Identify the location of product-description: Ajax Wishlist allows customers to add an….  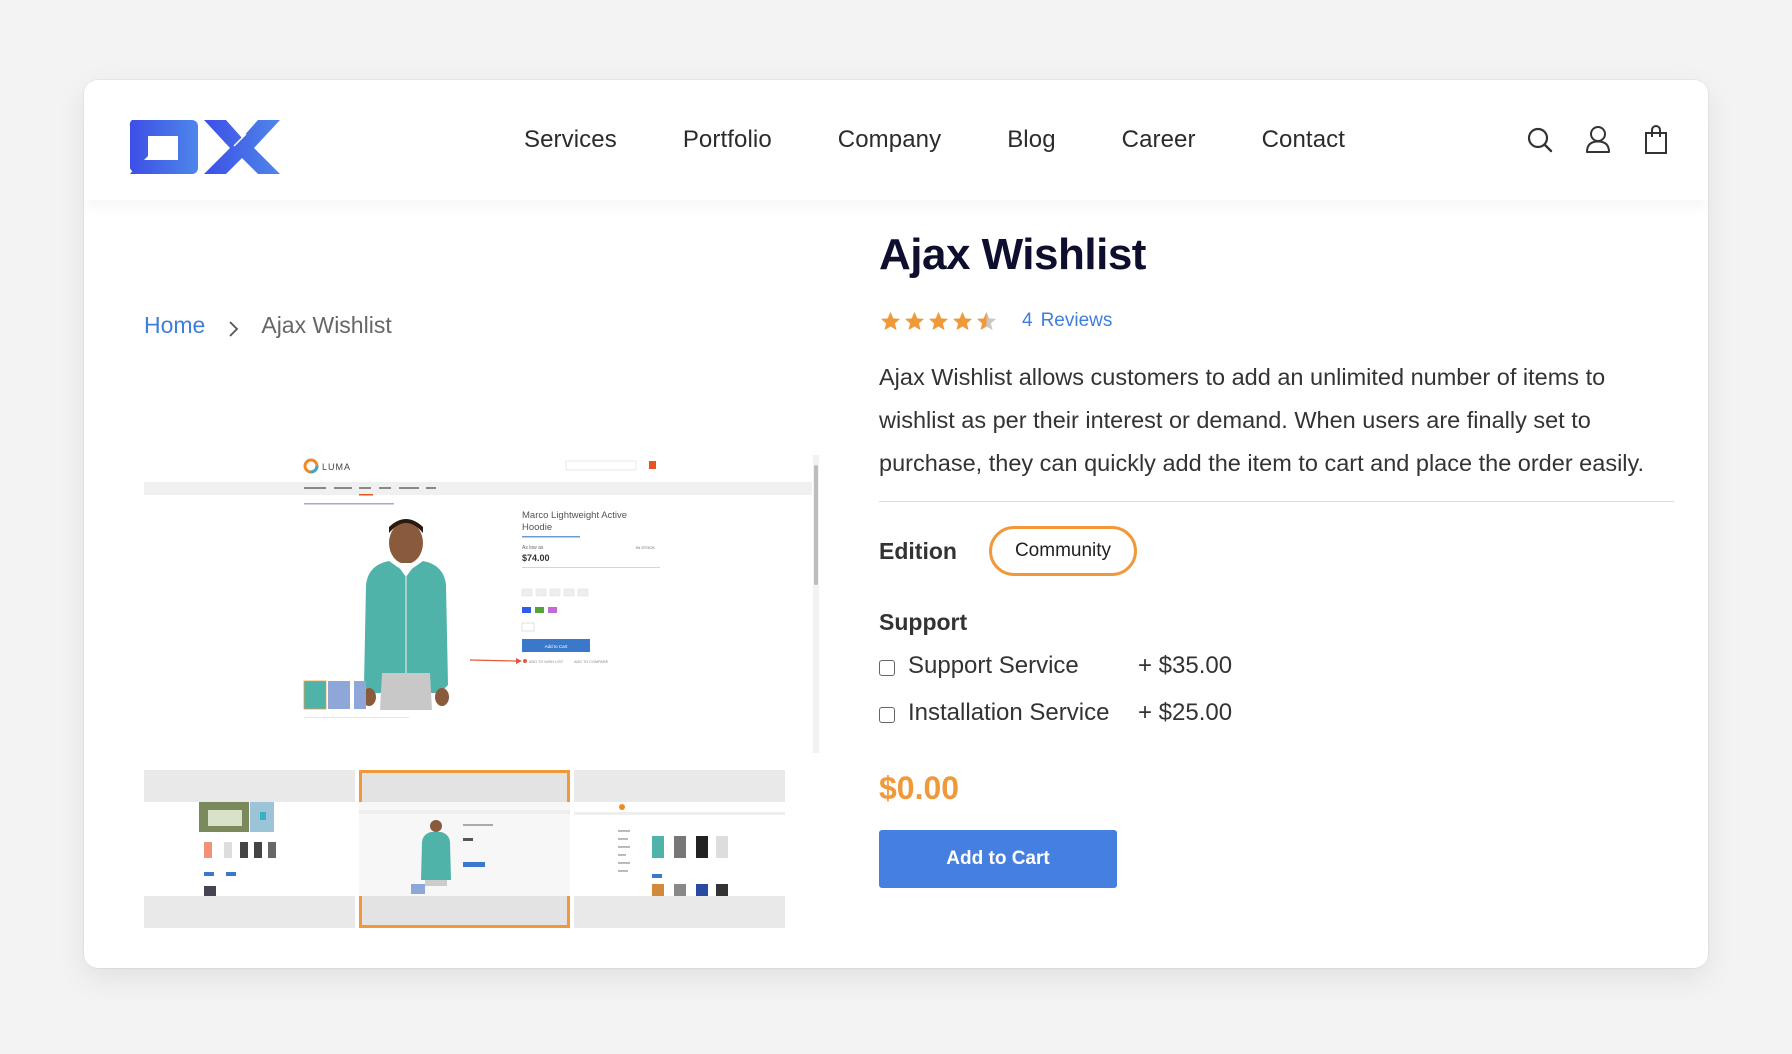
(1262, 420).